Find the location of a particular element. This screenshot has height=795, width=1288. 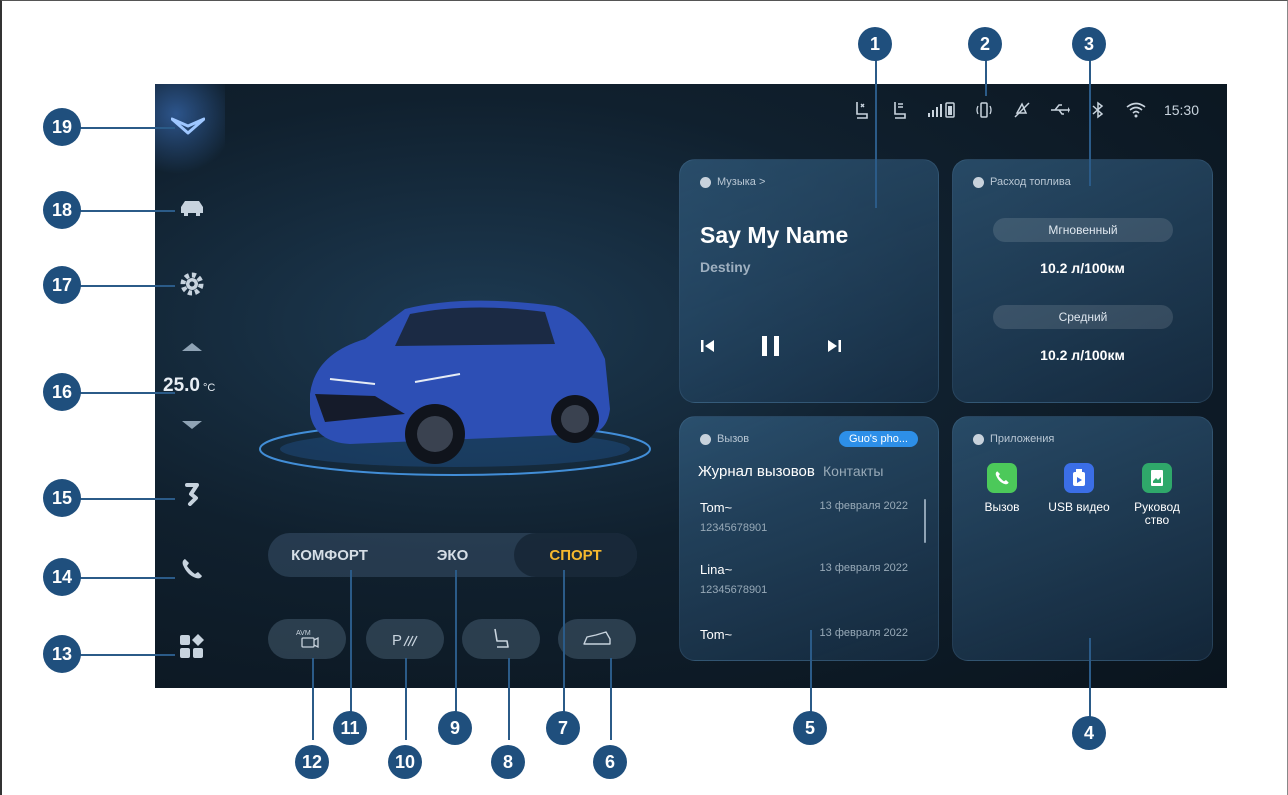

drive-mode-selector: КОМФОРТ ЭКО СПОРТ is located at coordinates (452, 555).